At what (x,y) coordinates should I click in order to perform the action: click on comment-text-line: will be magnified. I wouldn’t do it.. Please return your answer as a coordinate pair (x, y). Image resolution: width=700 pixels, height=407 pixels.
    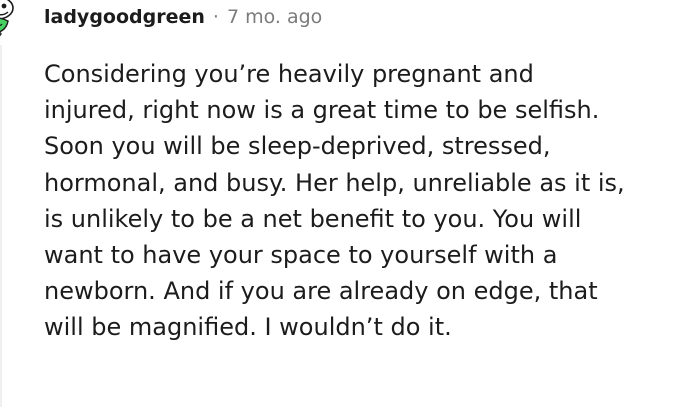
    Looking at the image, I should click on (248, 327).